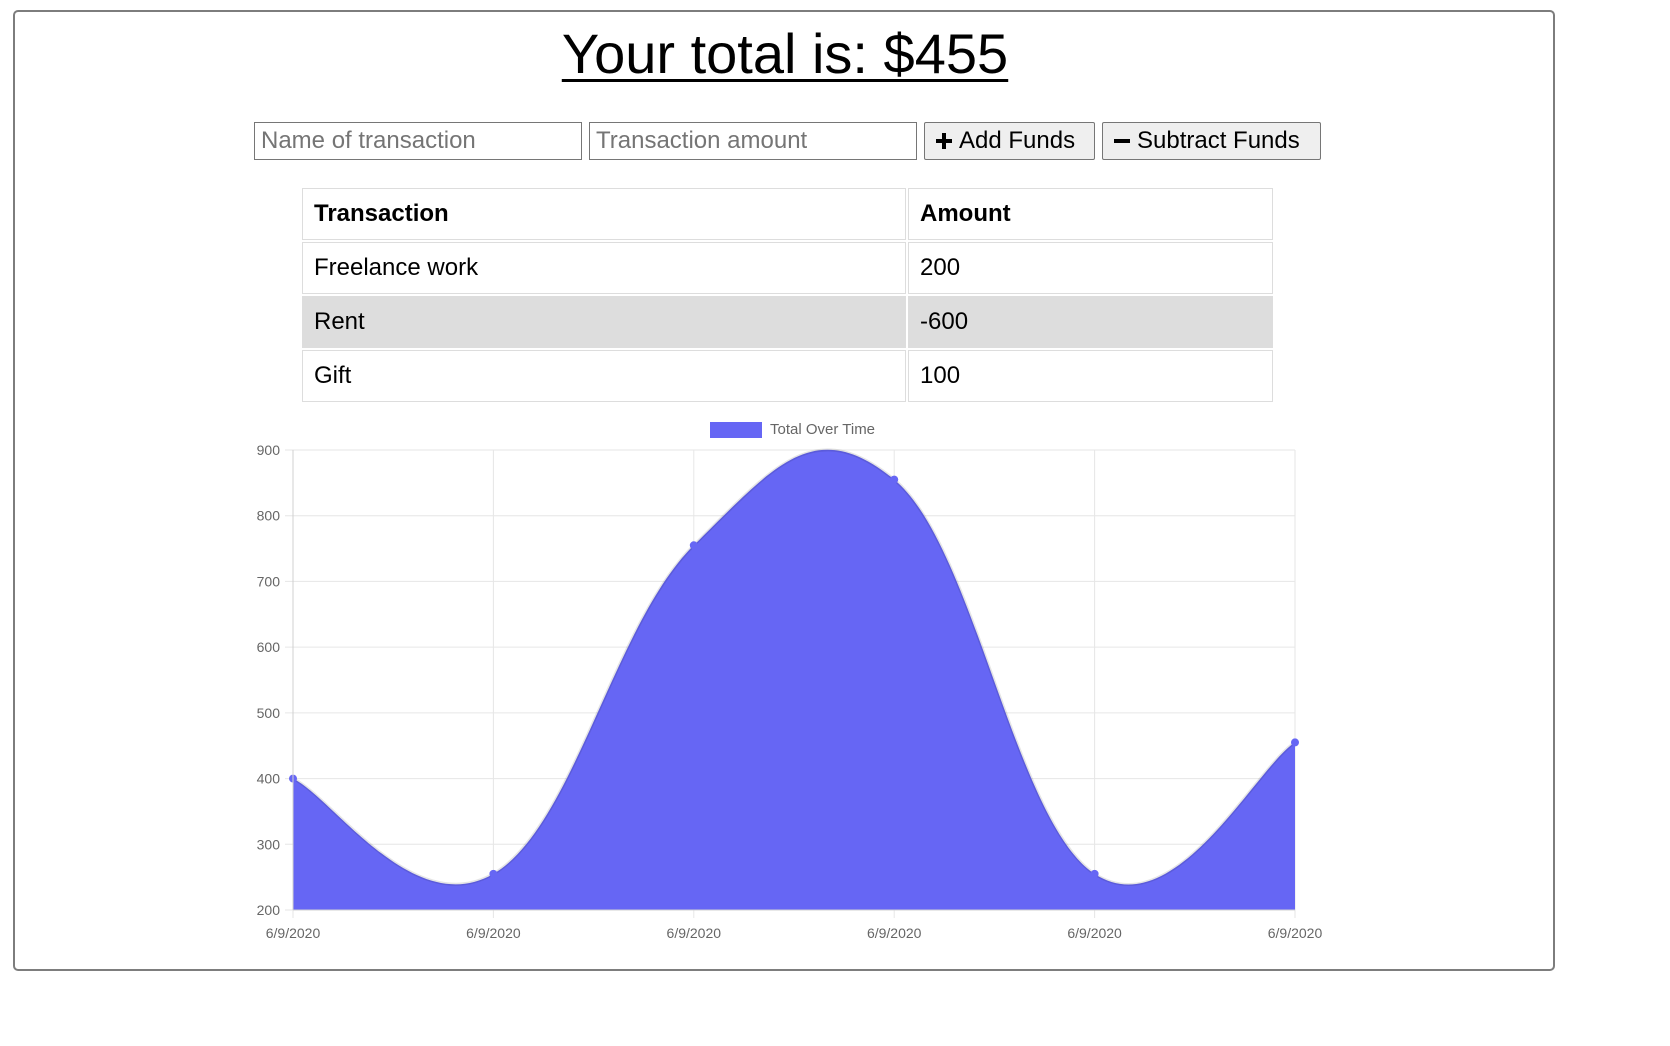 The width and height of the screenshot is (1670, 1046). I want to click on table-row: Rent -600, so click(787, 322).